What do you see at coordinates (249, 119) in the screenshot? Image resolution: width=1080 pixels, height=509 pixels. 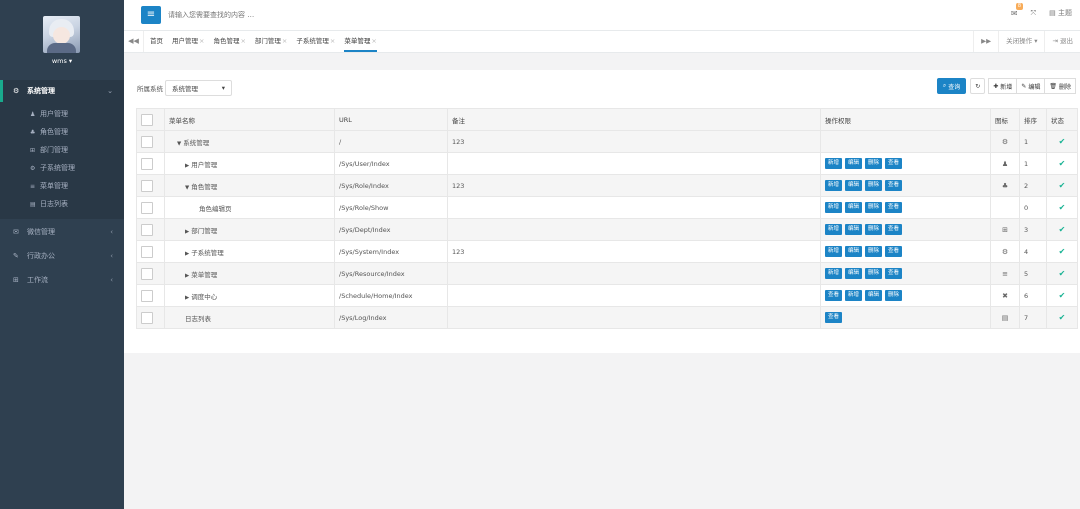 I see `col-name: 菜单名称` at bounding box center [249, 119].